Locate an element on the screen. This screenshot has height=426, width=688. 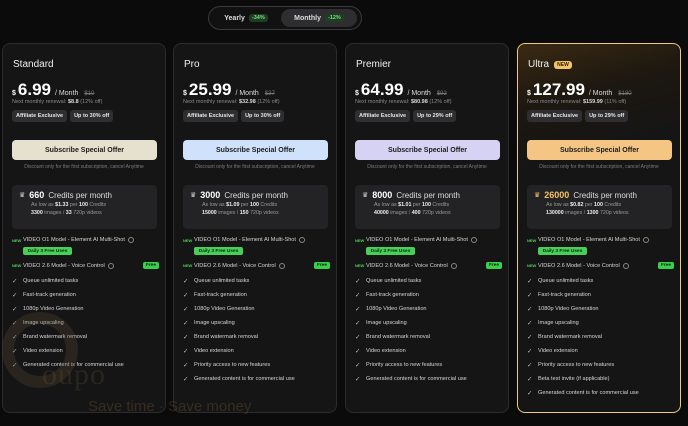
feature-text: Video extension is located at coordinates (214, 351).